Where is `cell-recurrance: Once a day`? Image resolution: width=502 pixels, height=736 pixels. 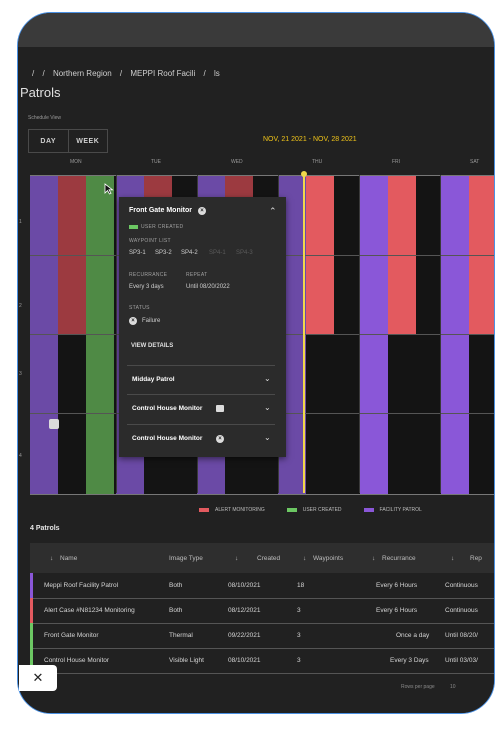 cell-recurrance: Once a day is located at coordinates (413, 635).